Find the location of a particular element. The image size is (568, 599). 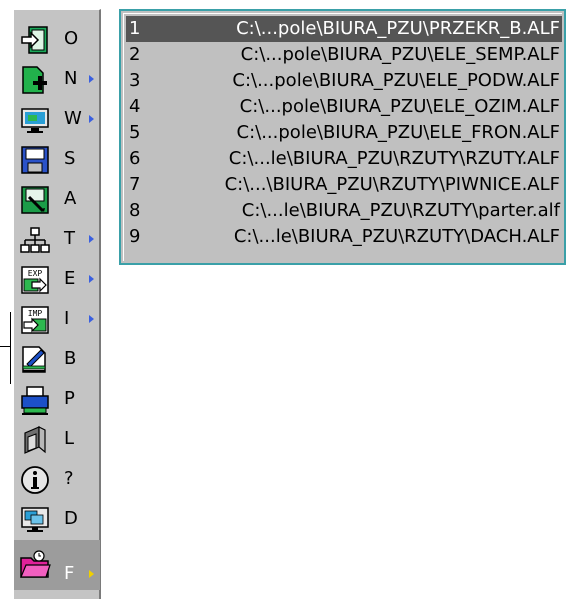

menu-item-open: O is located at coordinates (57, 40).